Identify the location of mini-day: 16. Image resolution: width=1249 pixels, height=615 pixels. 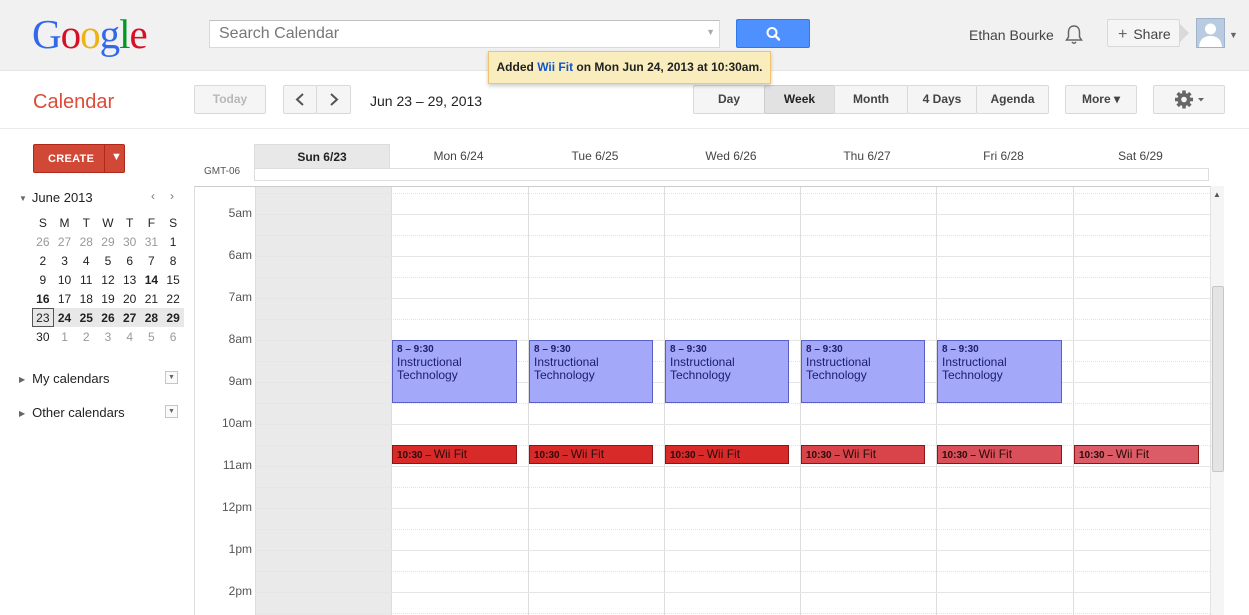
(43, 298).